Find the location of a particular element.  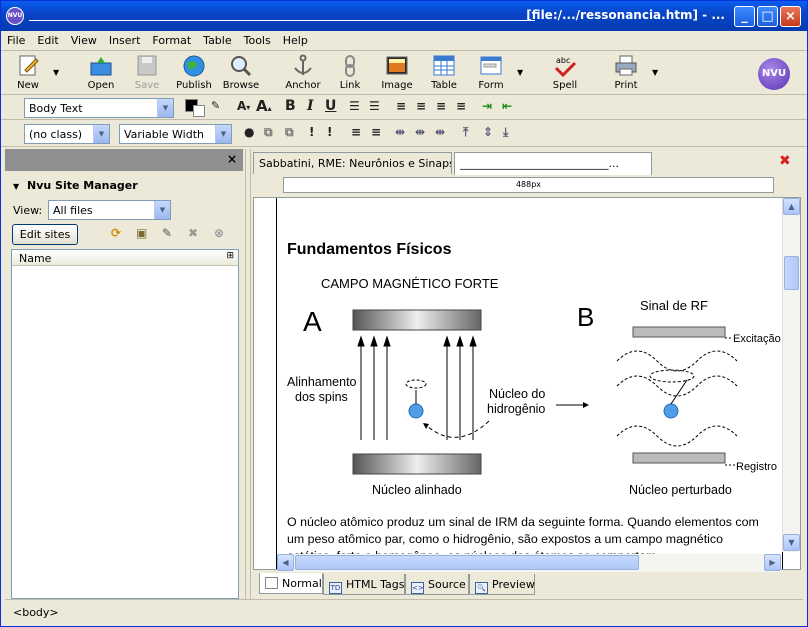

scroll-left-icon: ◀ is located at coordinates (285, 562).